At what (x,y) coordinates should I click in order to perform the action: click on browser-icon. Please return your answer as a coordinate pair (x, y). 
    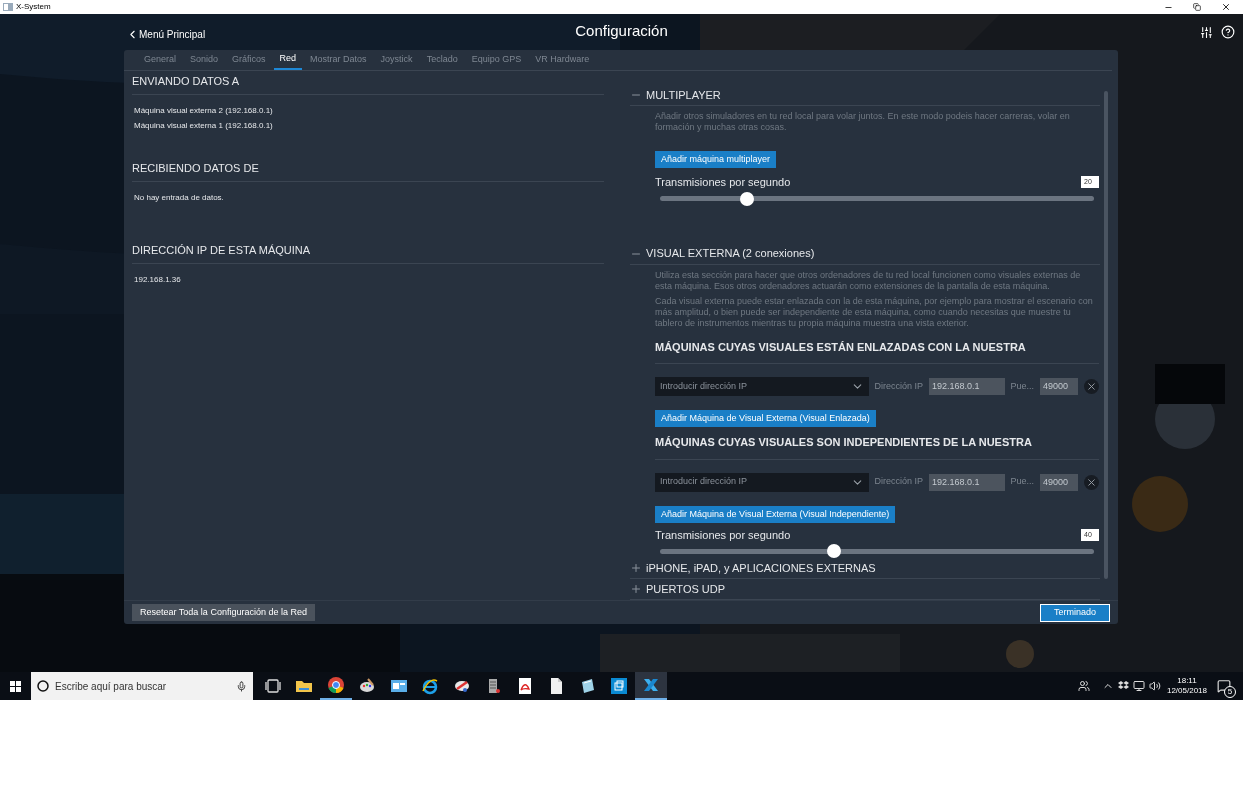
    Looking at the image, I should click on (335, 685).